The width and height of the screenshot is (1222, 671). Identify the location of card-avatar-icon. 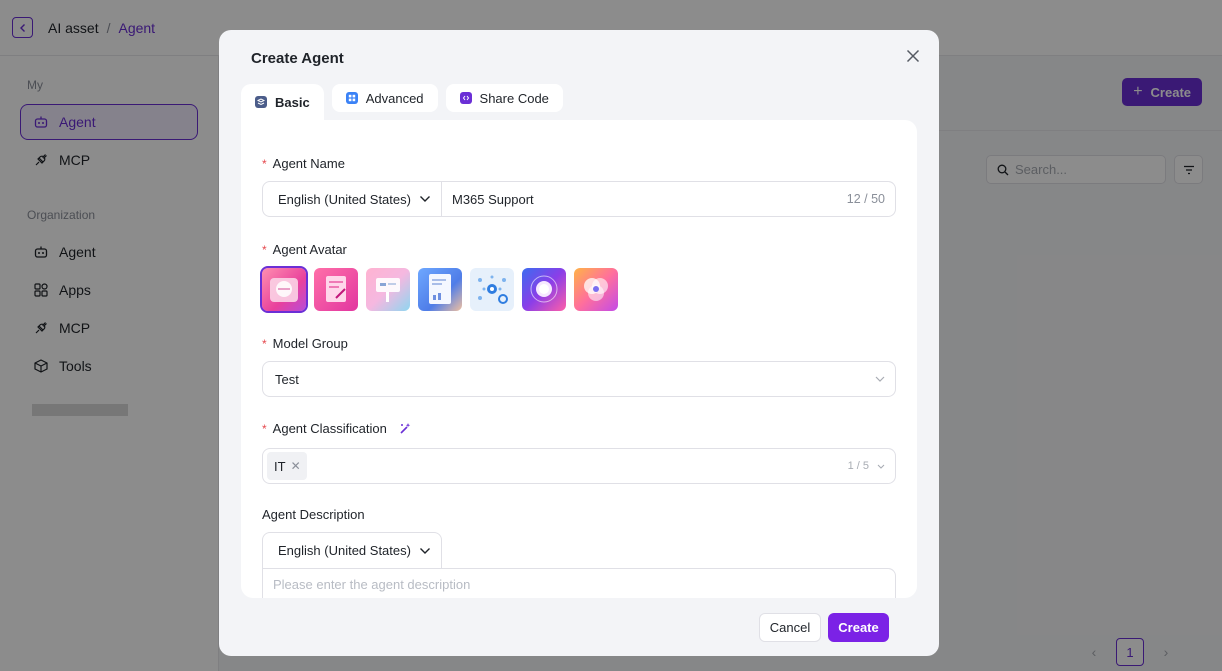
(284, 290).